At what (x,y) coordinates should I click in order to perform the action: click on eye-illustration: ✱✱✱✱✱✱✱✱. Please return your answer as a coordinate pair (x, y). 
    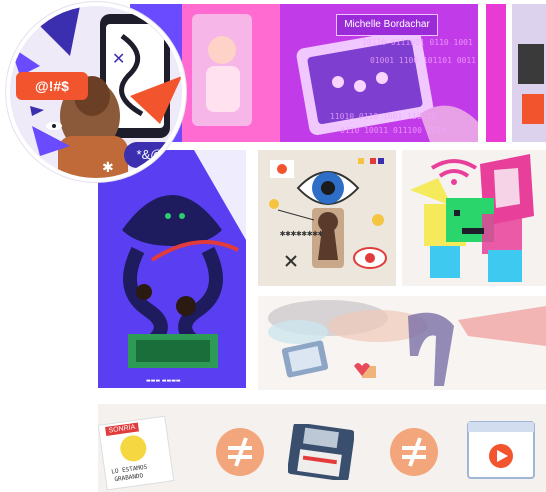
    Looking at the image, I should click on (327, 218).